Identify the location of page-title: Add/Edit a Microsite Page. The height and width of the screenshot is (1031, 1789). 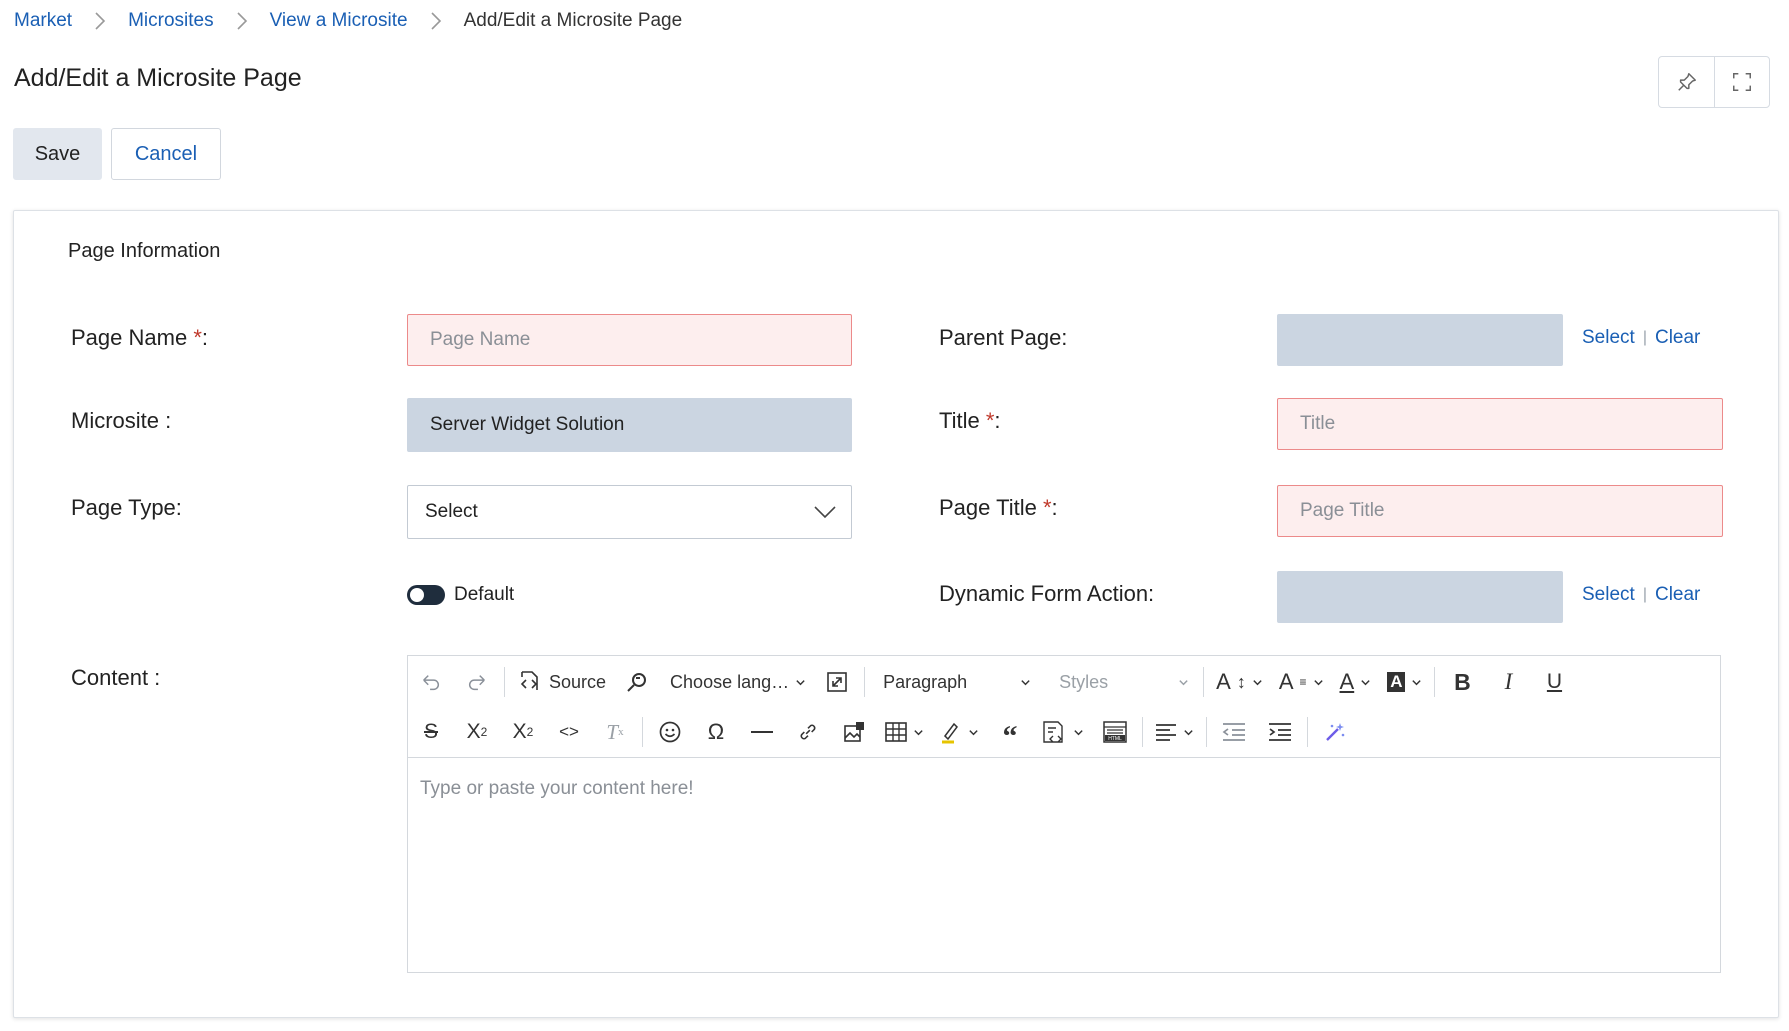
(158, 78).